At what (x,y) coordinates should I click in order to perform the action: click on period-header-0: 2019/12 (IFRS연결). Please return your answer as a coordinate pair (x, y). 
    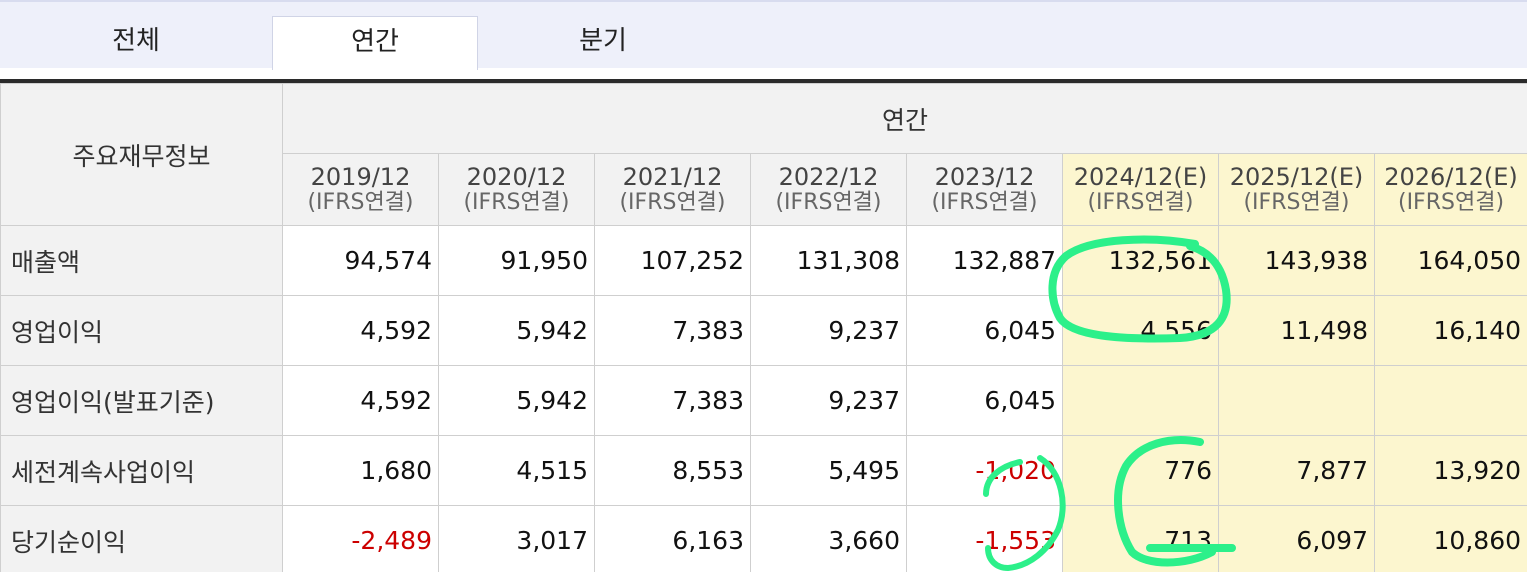
    Looking at the image, I should click on (360, 189).